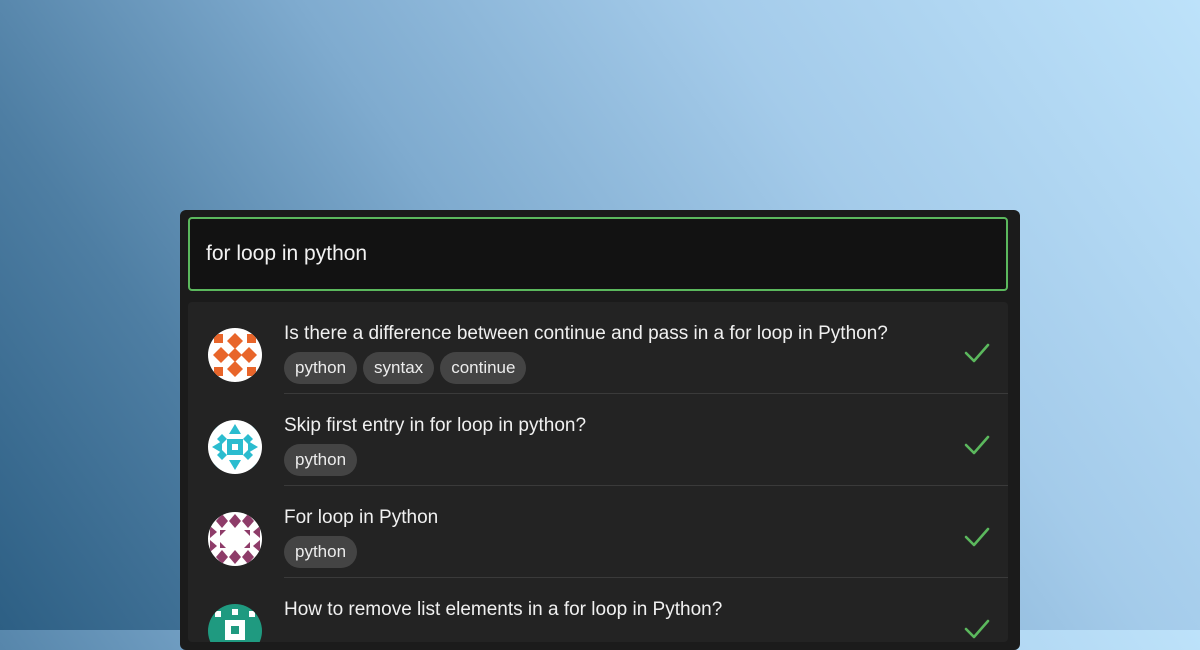 The width and height of the screenshot is (1200, 650). I want to click on search-input, so click(598, 254).